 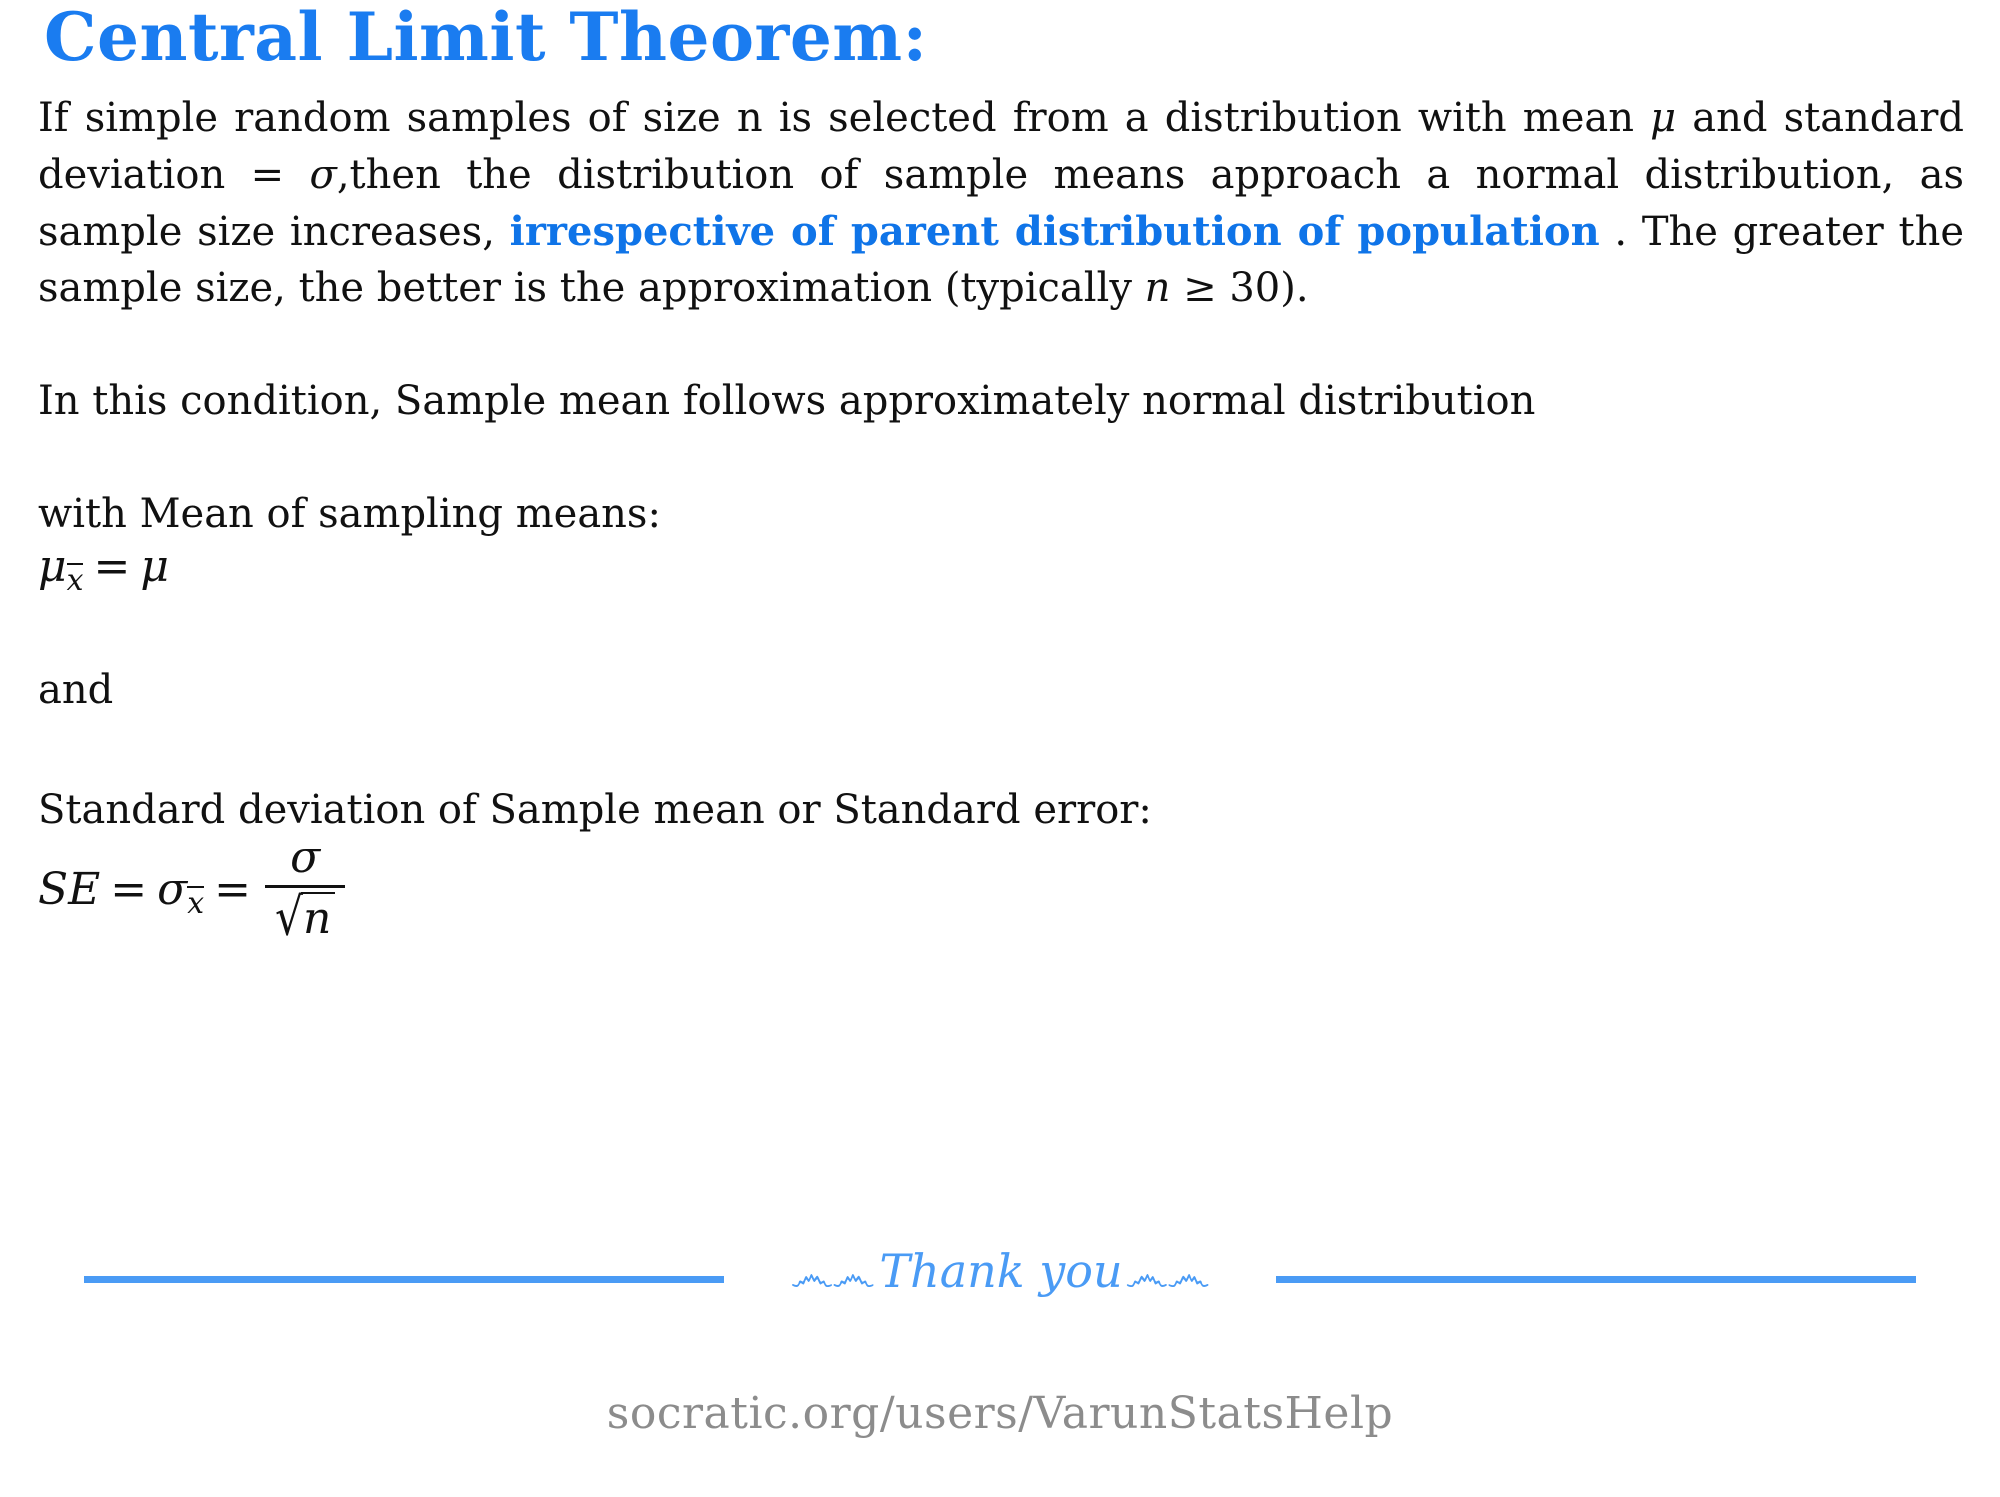 I want to click on sigma-lhs: σ, so click(x=172, y=890).